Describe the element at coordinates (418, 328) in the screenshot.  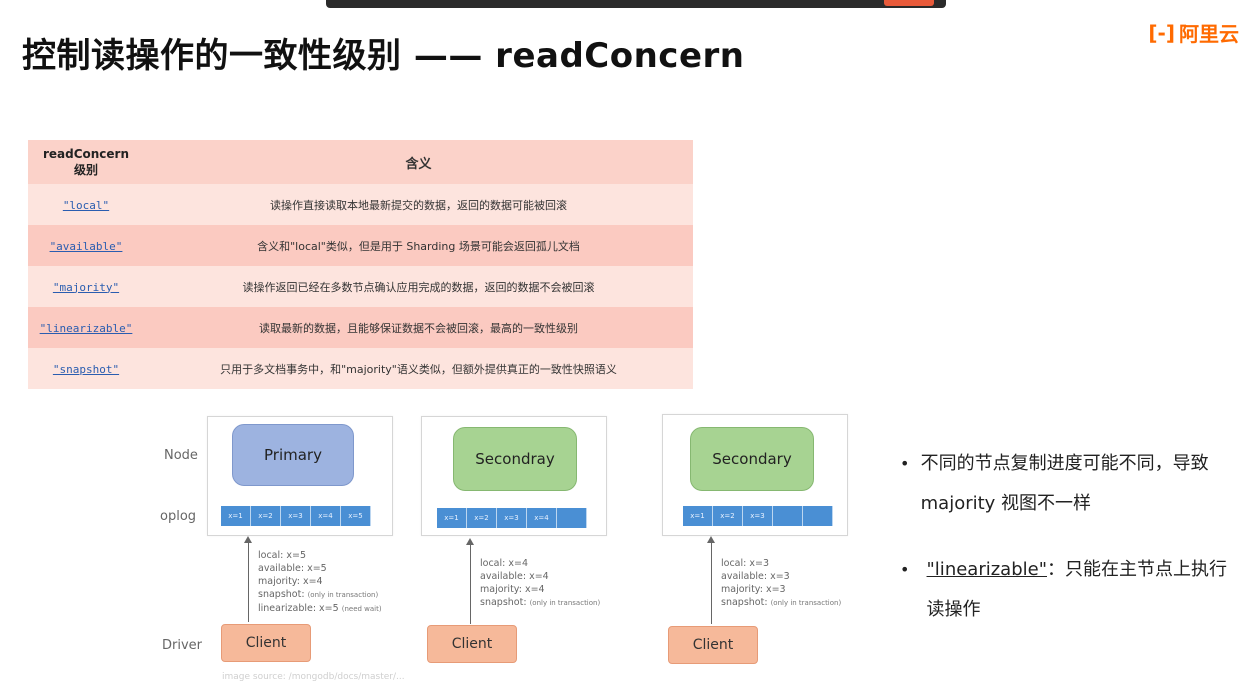
I see `table-cell-desc: 读取最新的数据，且能够保证数据不会被回滚，最高的一致性级别` at that location.